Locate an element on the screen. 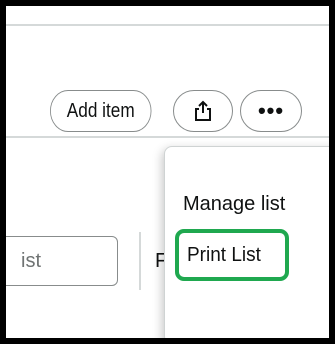 Image resolution: width=335 pixels, height=344 pixels. toolbar-divider is located at coordinates (140, 261).